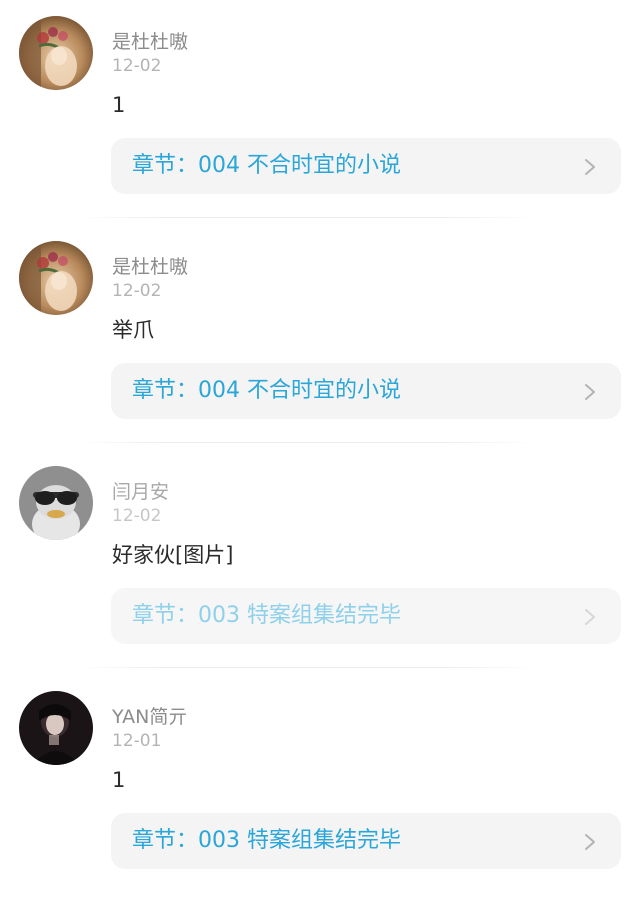  I want to click on avatar-dark-portrait-icon, so click(56, 728).